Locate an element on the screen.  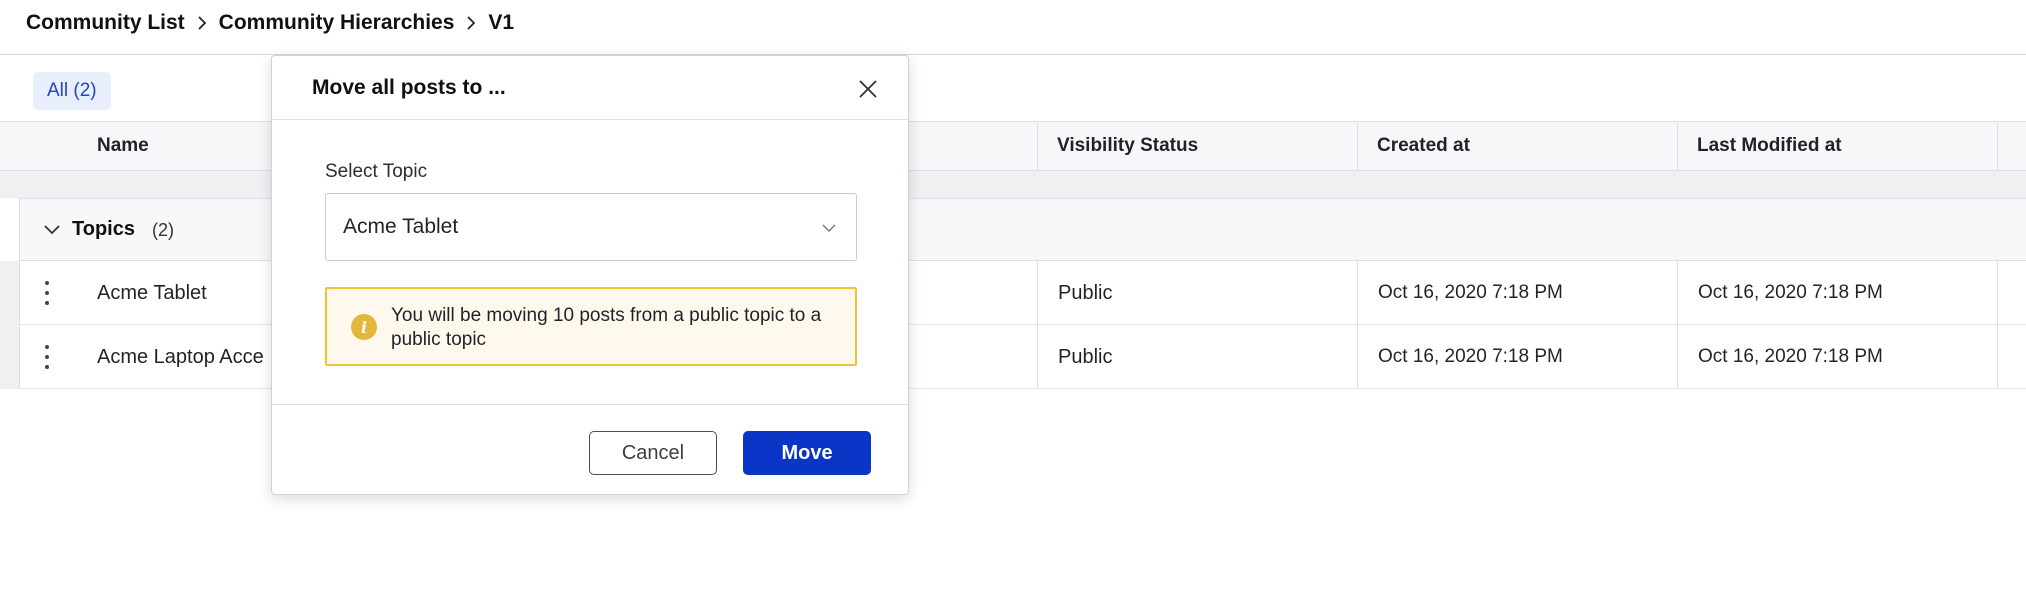
topic-select-value: Acme Tablet is located at coordinates (401, 226).